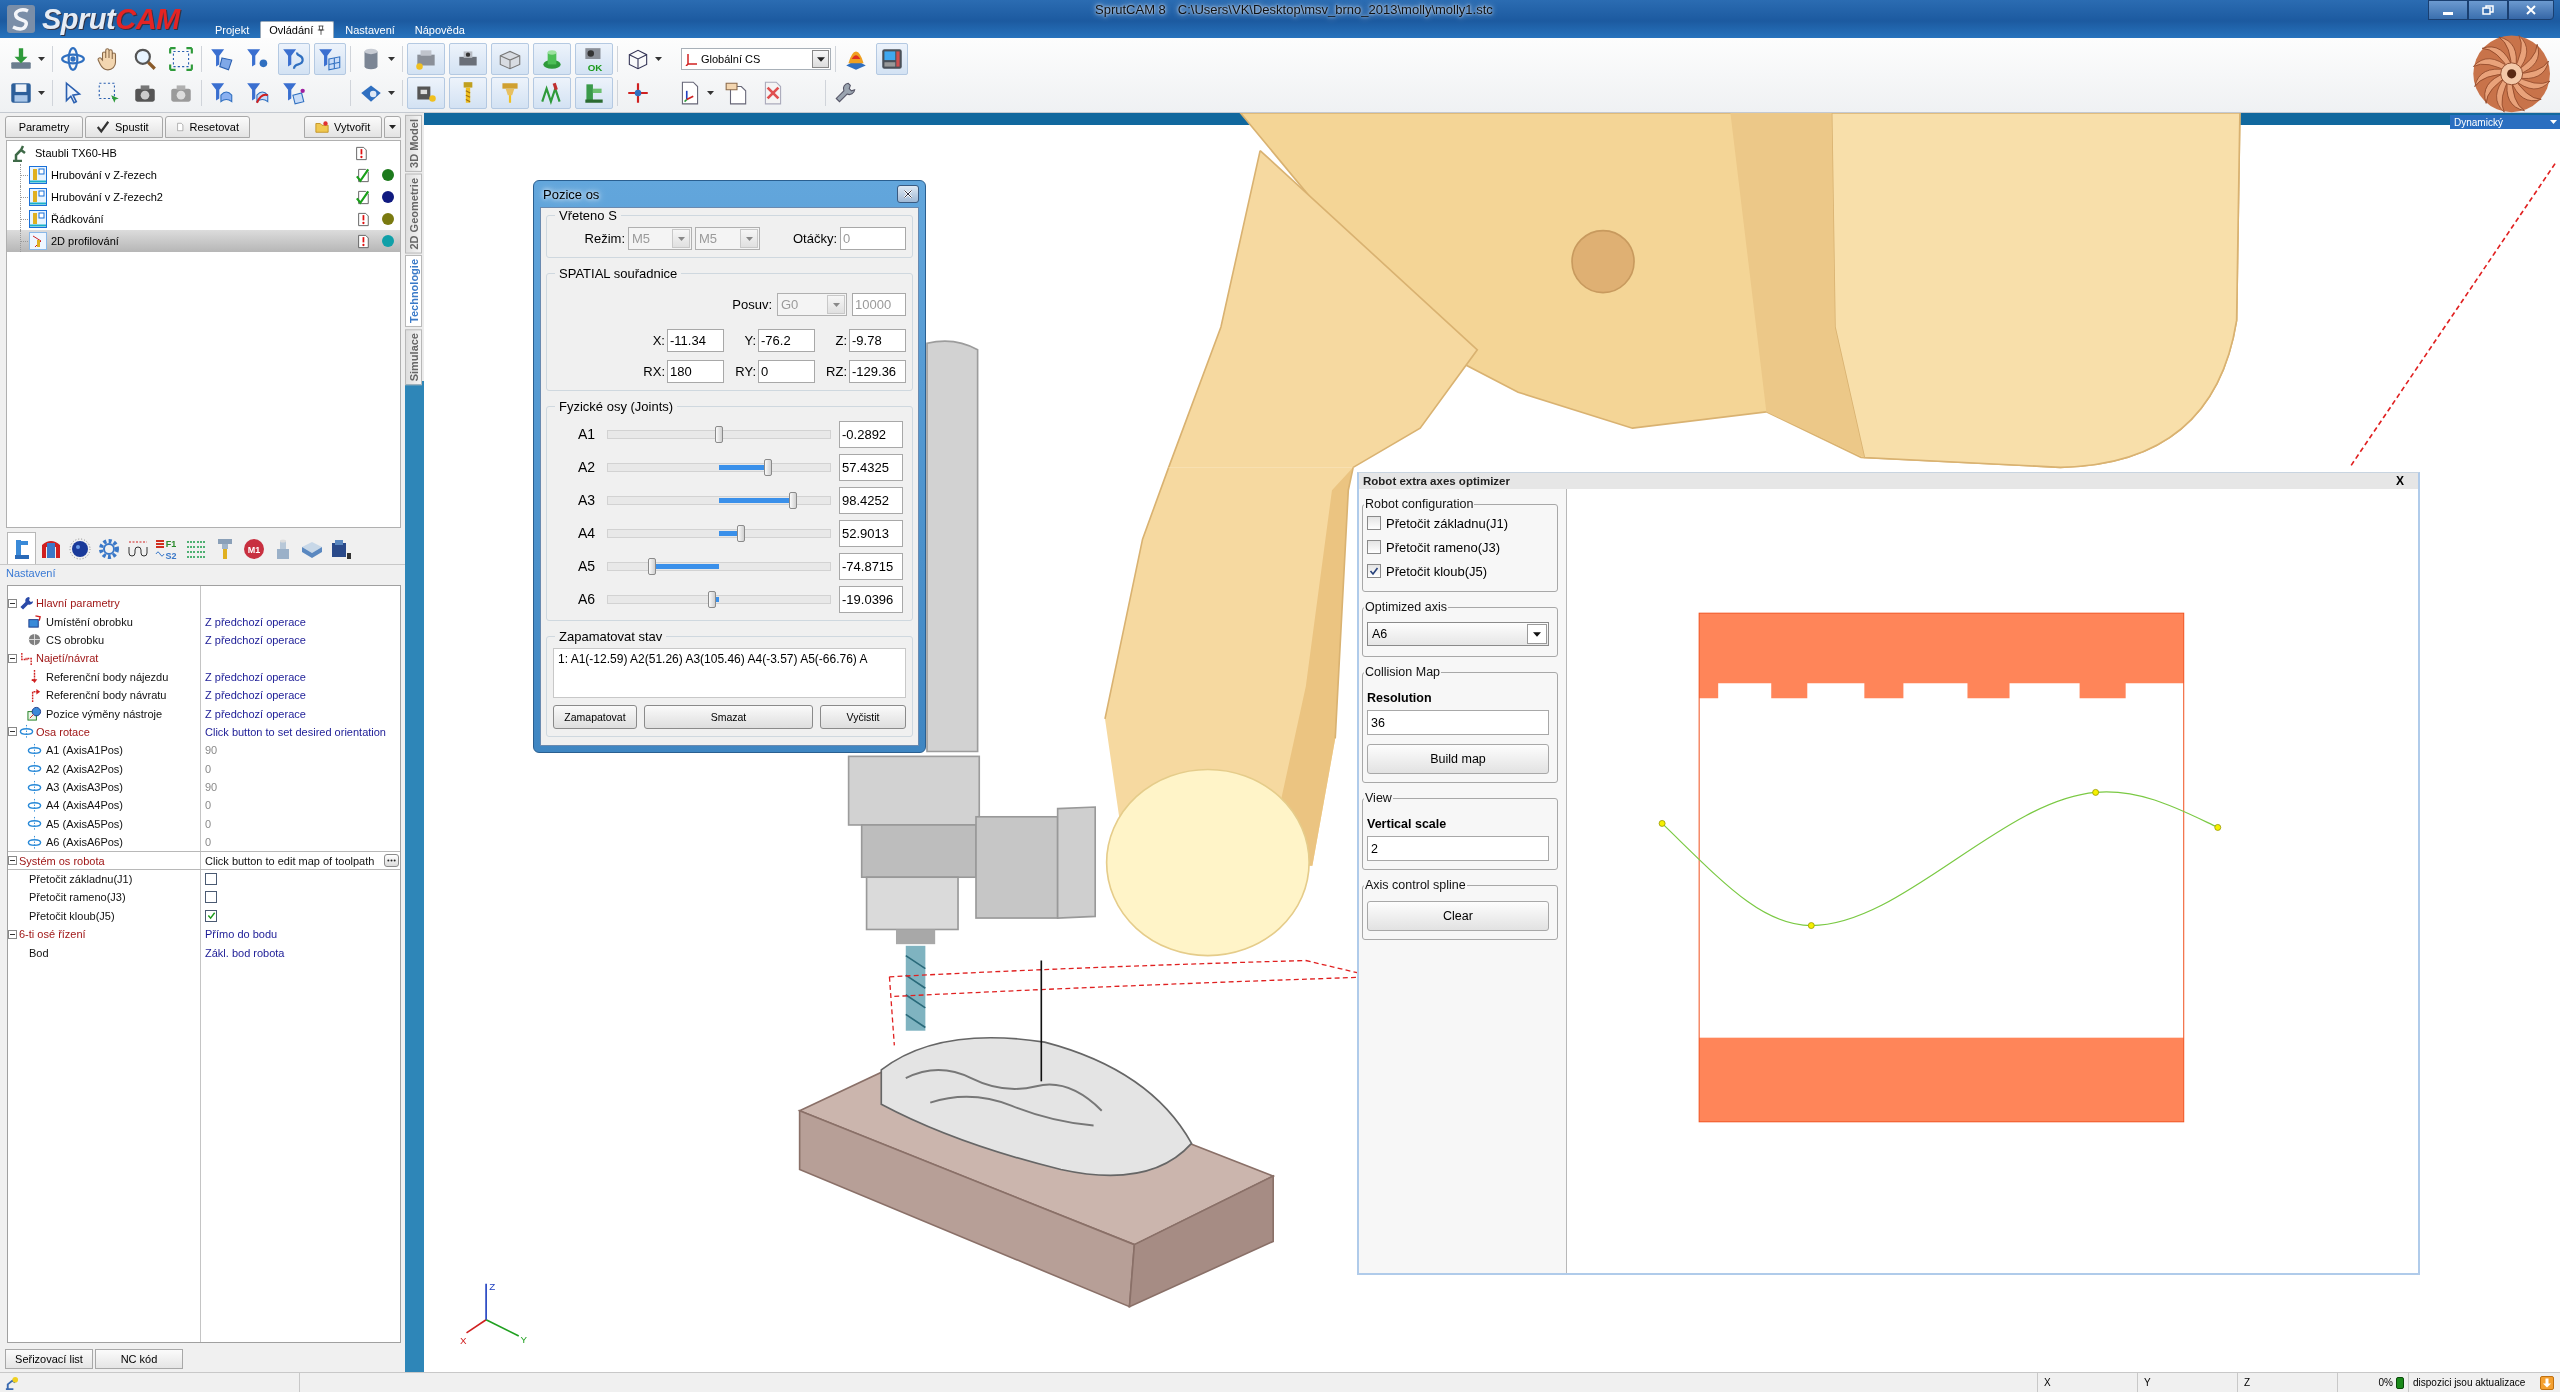  Describe the element at coordinates (203, 153) in the screenshot. I see `tree-item: Staubli TX60-HB` at that location.